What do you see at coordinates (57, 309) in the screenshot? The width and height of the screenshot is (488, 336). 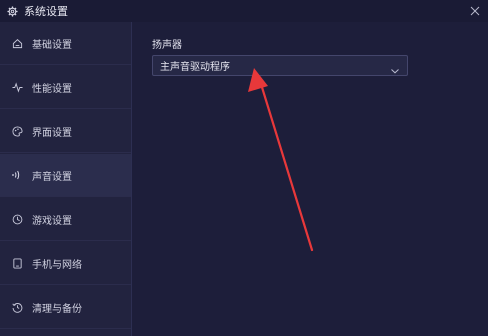 I see `sidebar-item-label: 清理与备份` at bounding box center [57, 309].